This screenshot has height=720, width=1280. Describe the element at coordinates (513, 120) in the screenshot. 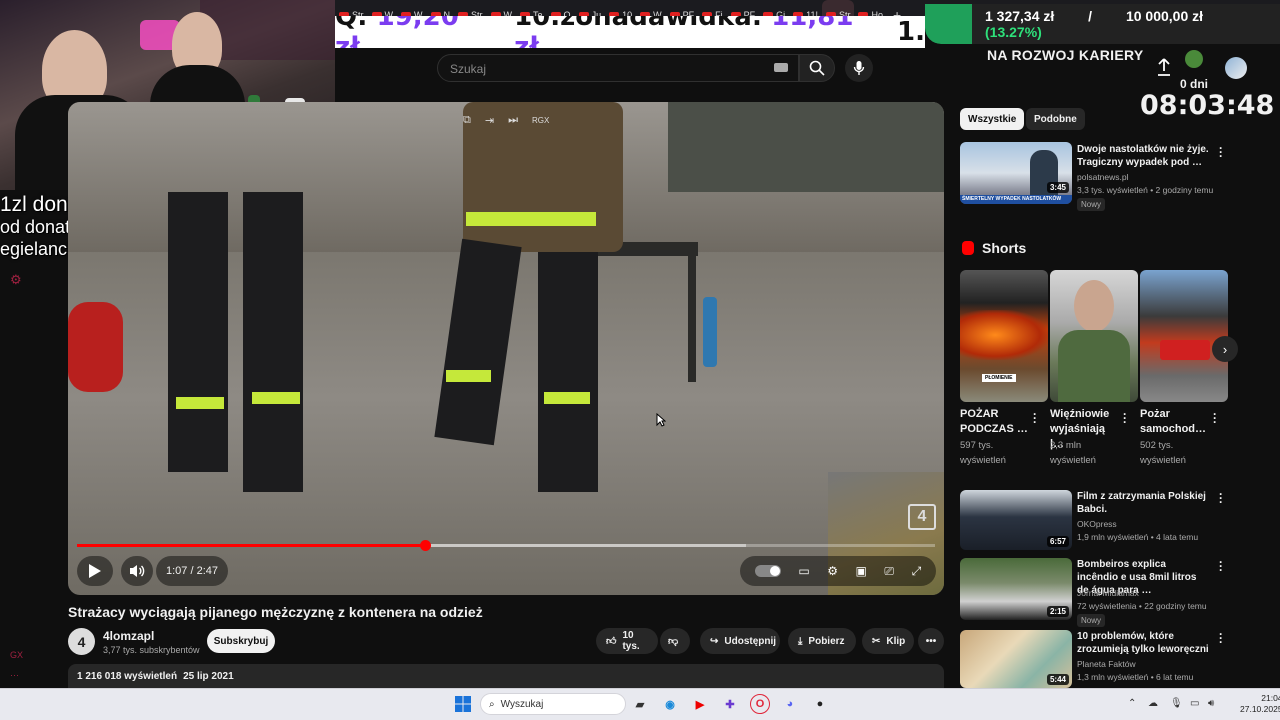

I see `skip-icon: ⏭` at that location.